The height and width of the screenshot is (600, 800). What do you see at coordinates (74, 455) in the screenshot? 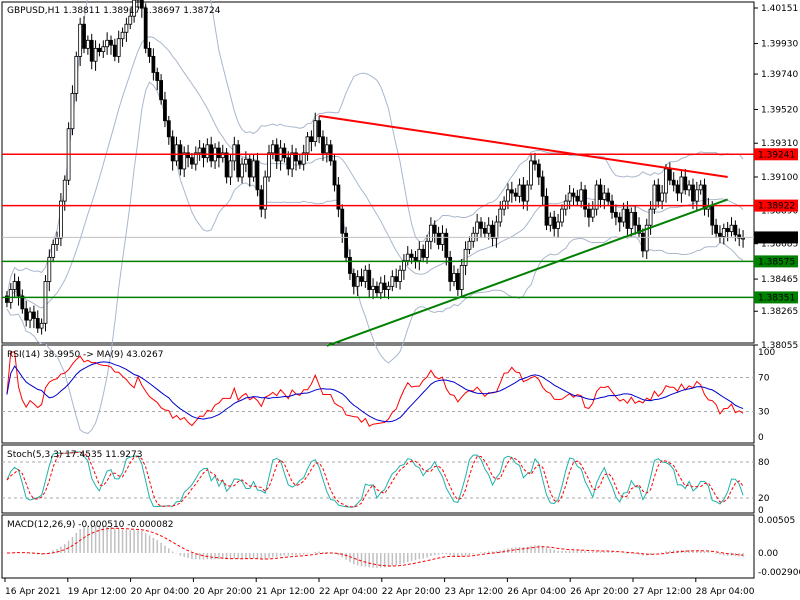
I see `stoch-title: Stoch(5,3,3) 17.4535 11.9273` at bounding box center [74, 455].